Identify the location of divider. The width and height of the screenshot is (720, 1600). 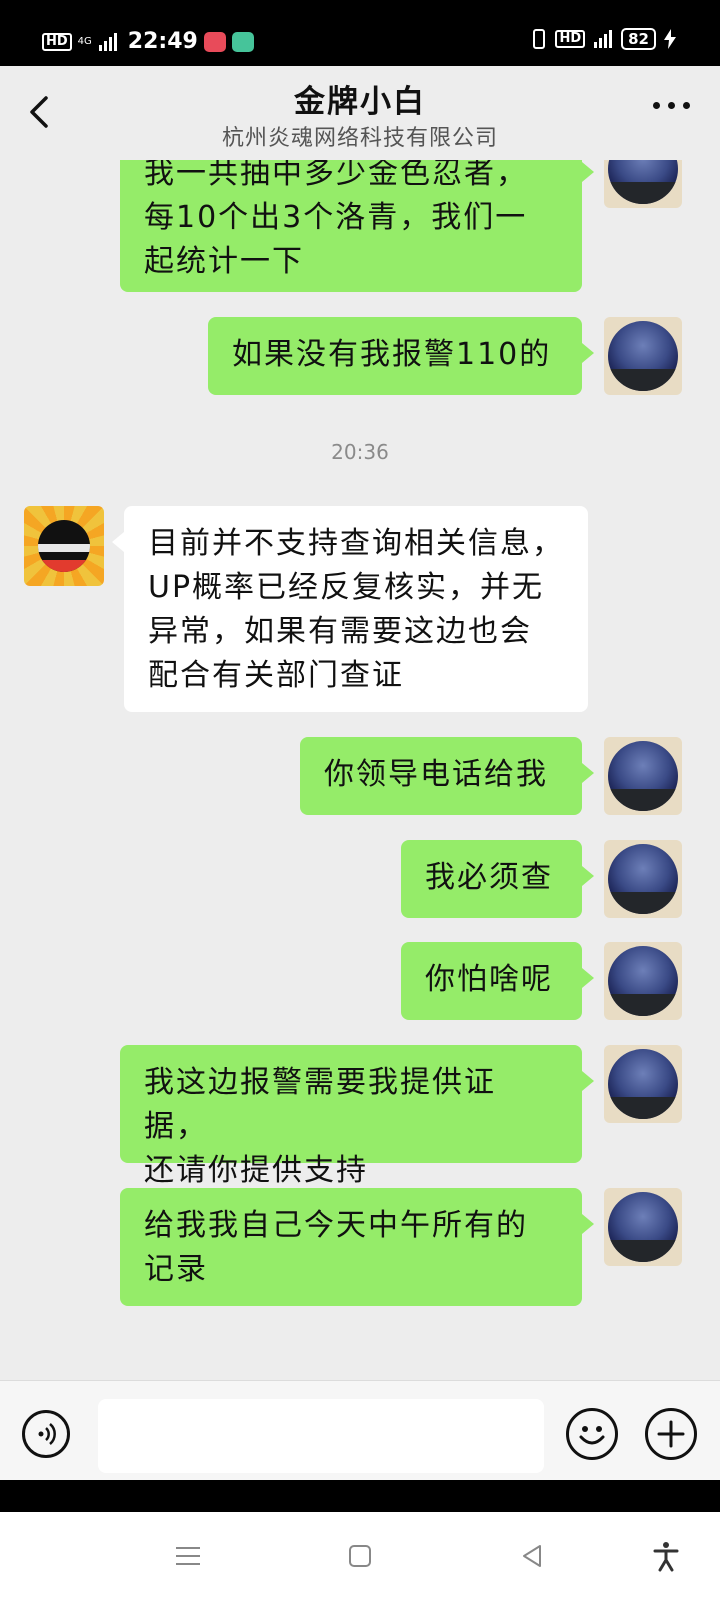
(360, 1496).